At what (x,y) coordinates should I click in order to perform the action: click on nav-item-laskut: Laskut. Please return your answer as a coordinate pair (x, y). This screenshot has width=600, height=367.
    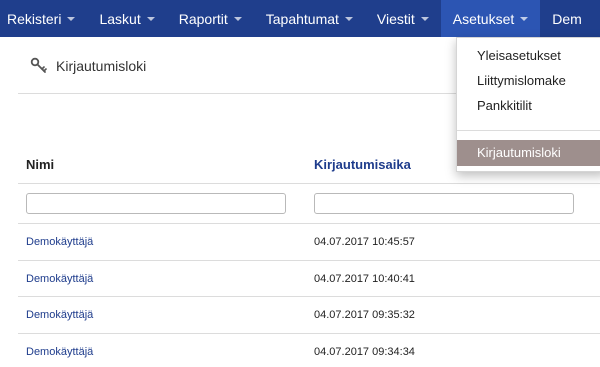
    Looking at the image, I should click on (126, 18).